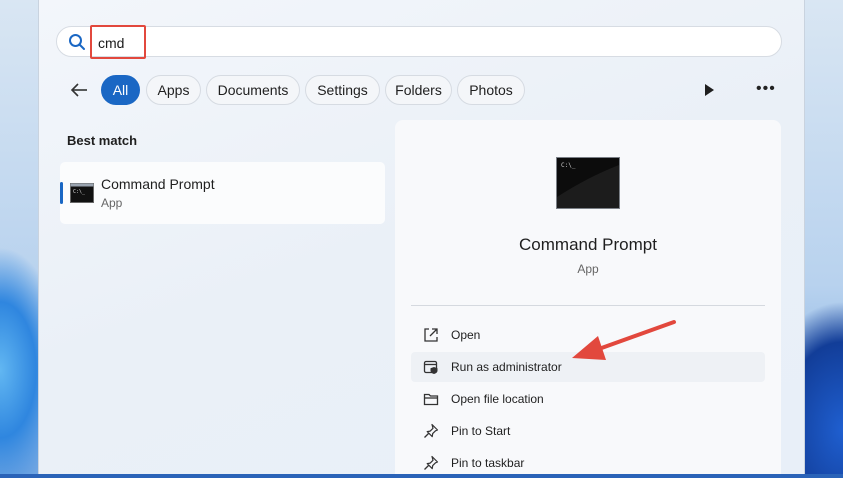  I want to click on action-label: Run as administrator, so click(506, 367).